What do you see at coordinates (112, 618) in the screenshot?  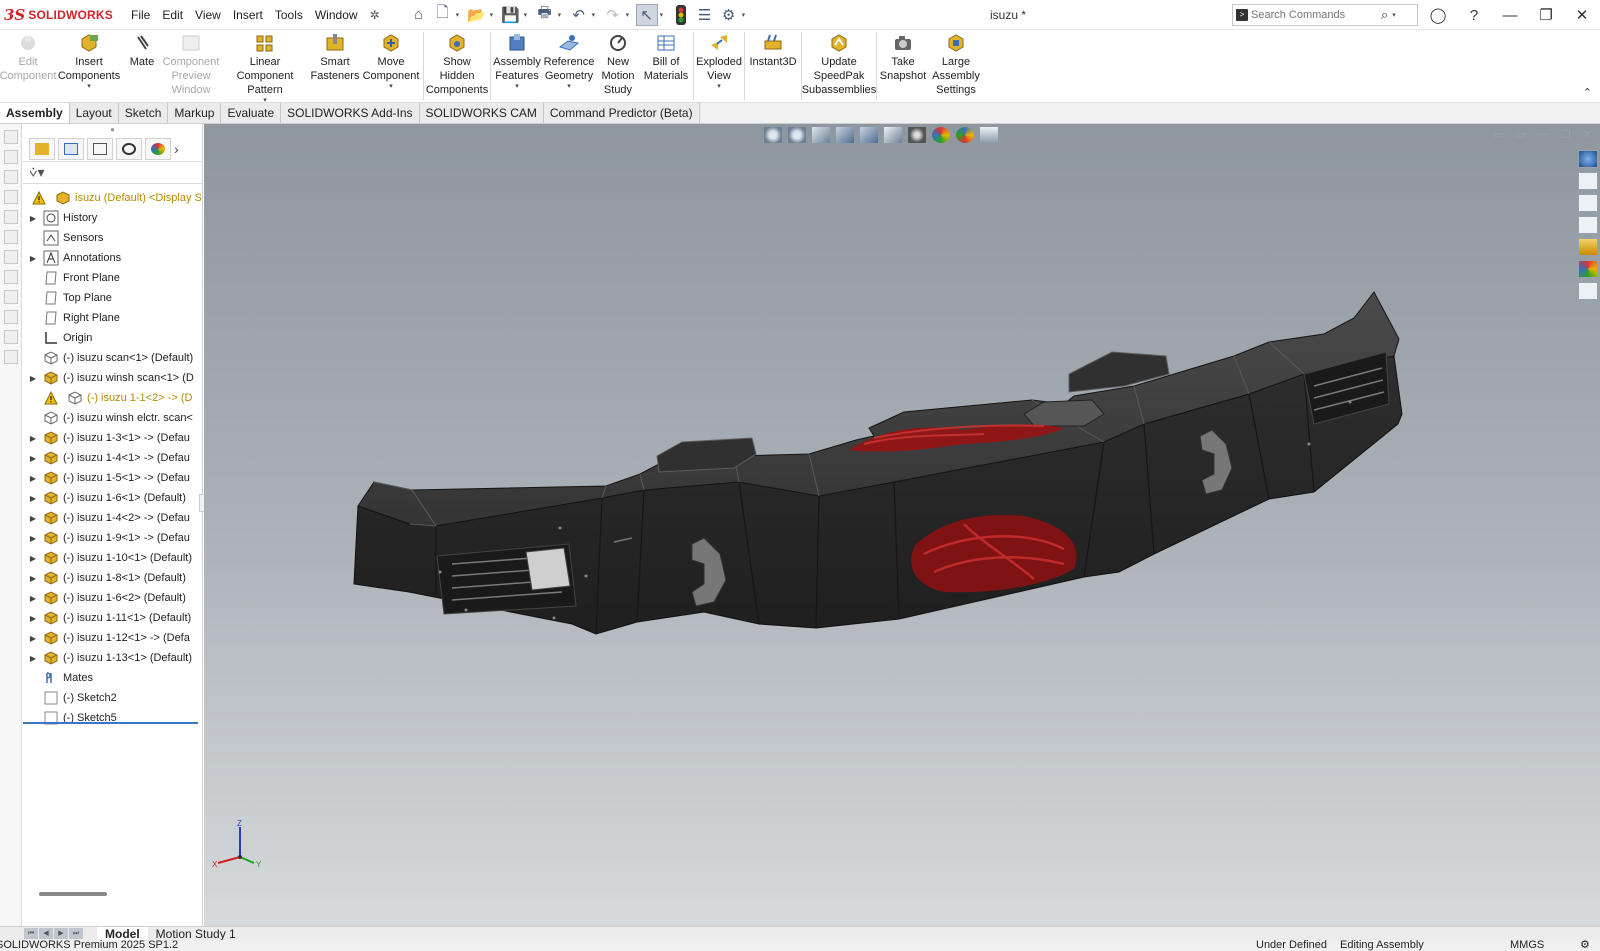 I see `tree-item-isuzu-1-11-1-default: ▶ (-) isuzu 1-11<1> (Default)` at bounding box center [112, 618].